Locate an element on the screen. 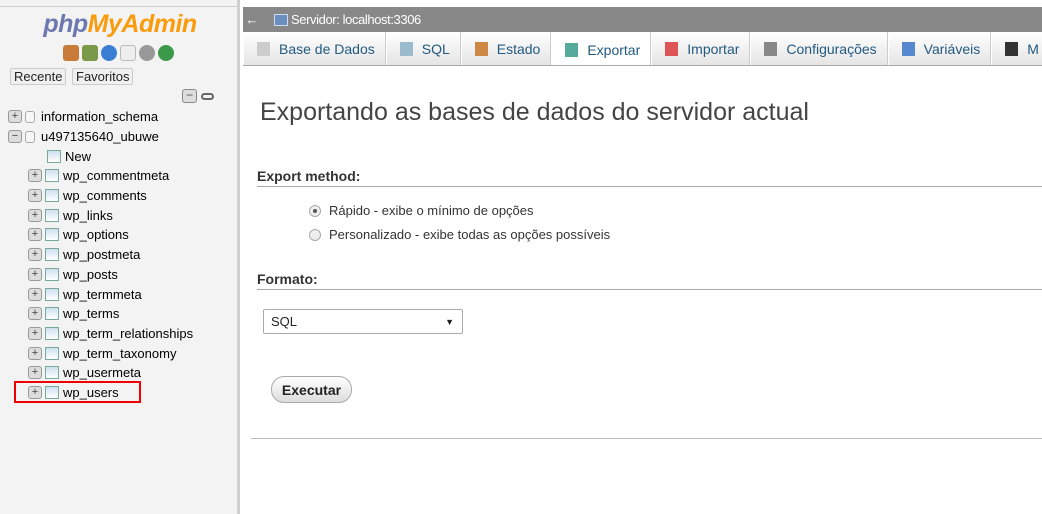 The image size is (1042, 514). tab-status: Estado is located at coordinates (506, 48).